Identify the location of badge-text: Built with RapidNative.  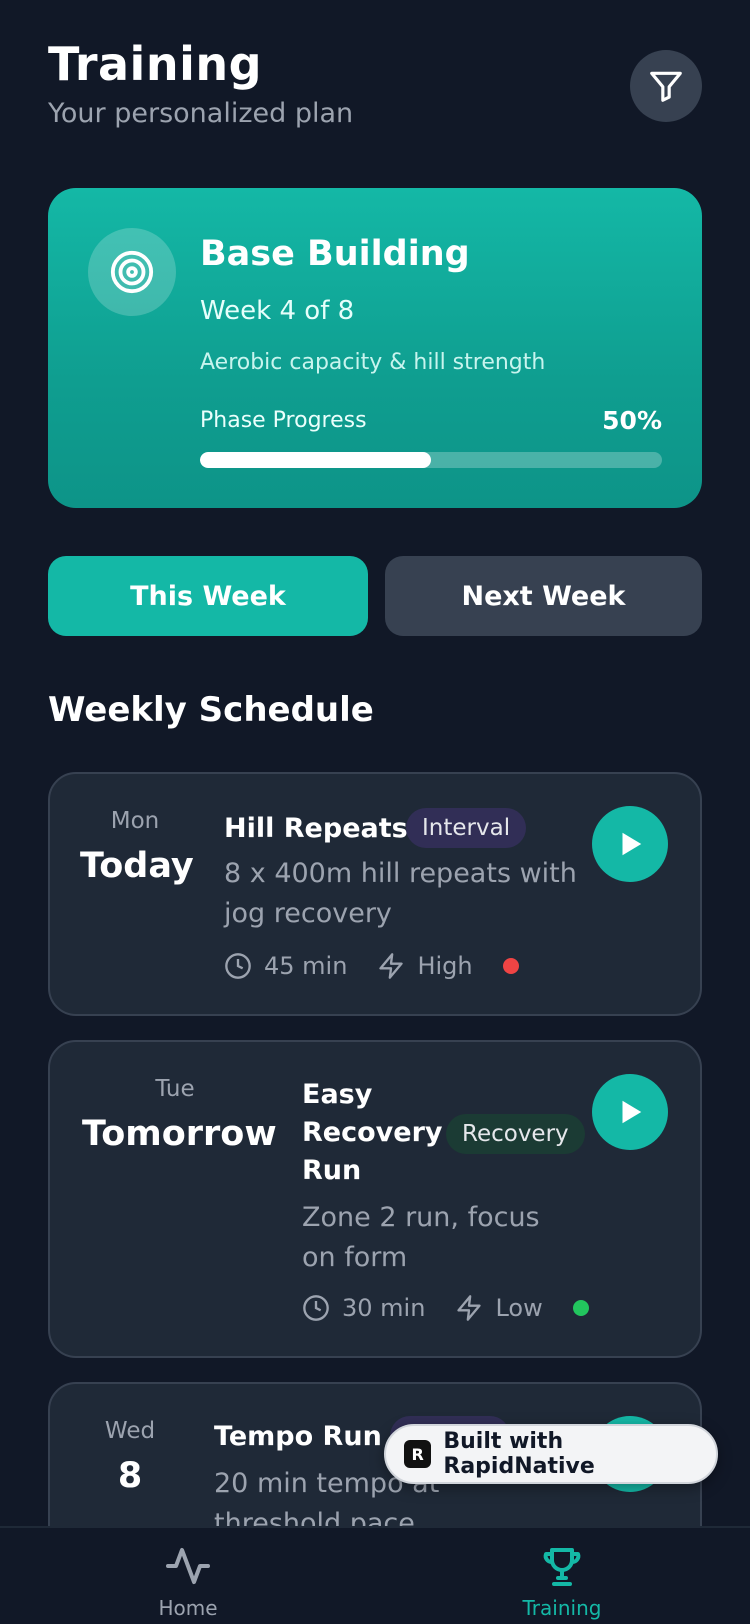
(519, 1454).